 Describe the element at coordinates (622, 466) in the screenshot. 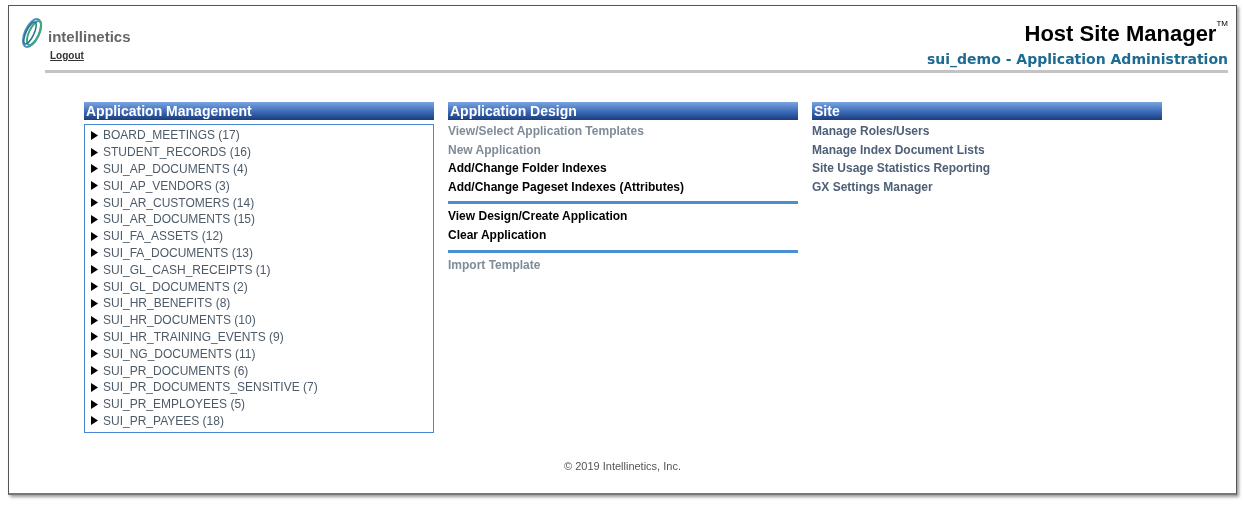

I see `copyright-text: © 2019 Intellinetics, Inc.` at that location.